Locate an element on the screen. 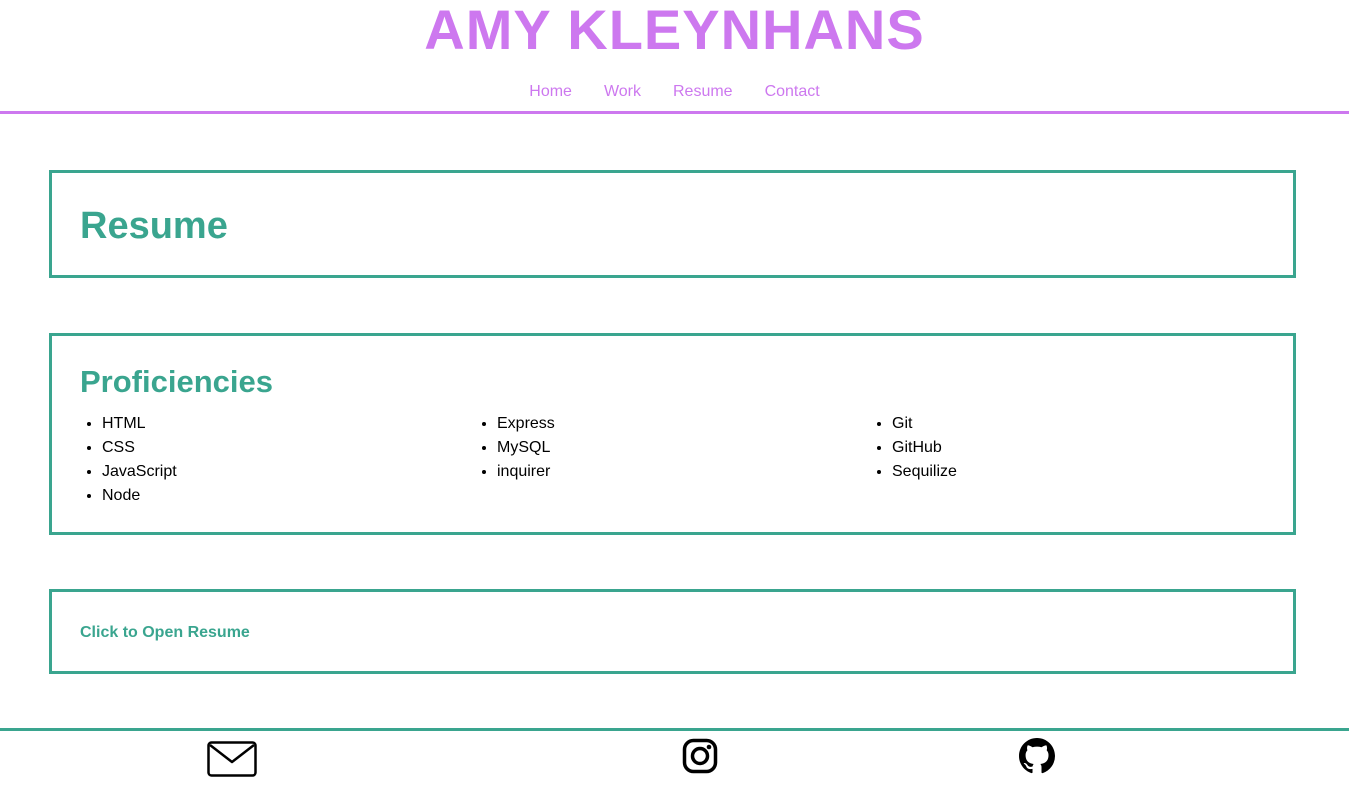  site-title: AMY KLEYNHANS is located at coordinates (674, 30).